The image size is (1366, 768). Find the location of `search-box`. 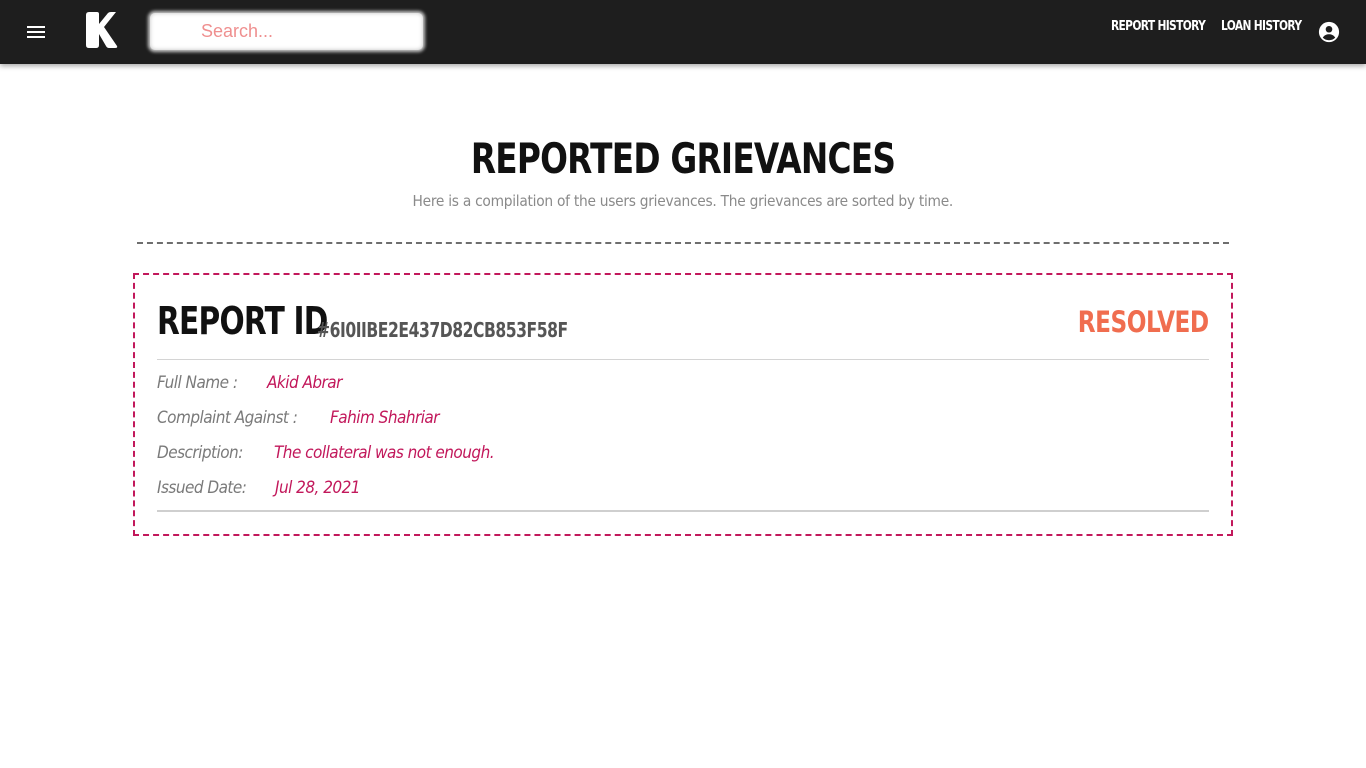

search-box is located at coordinates (286, 31).